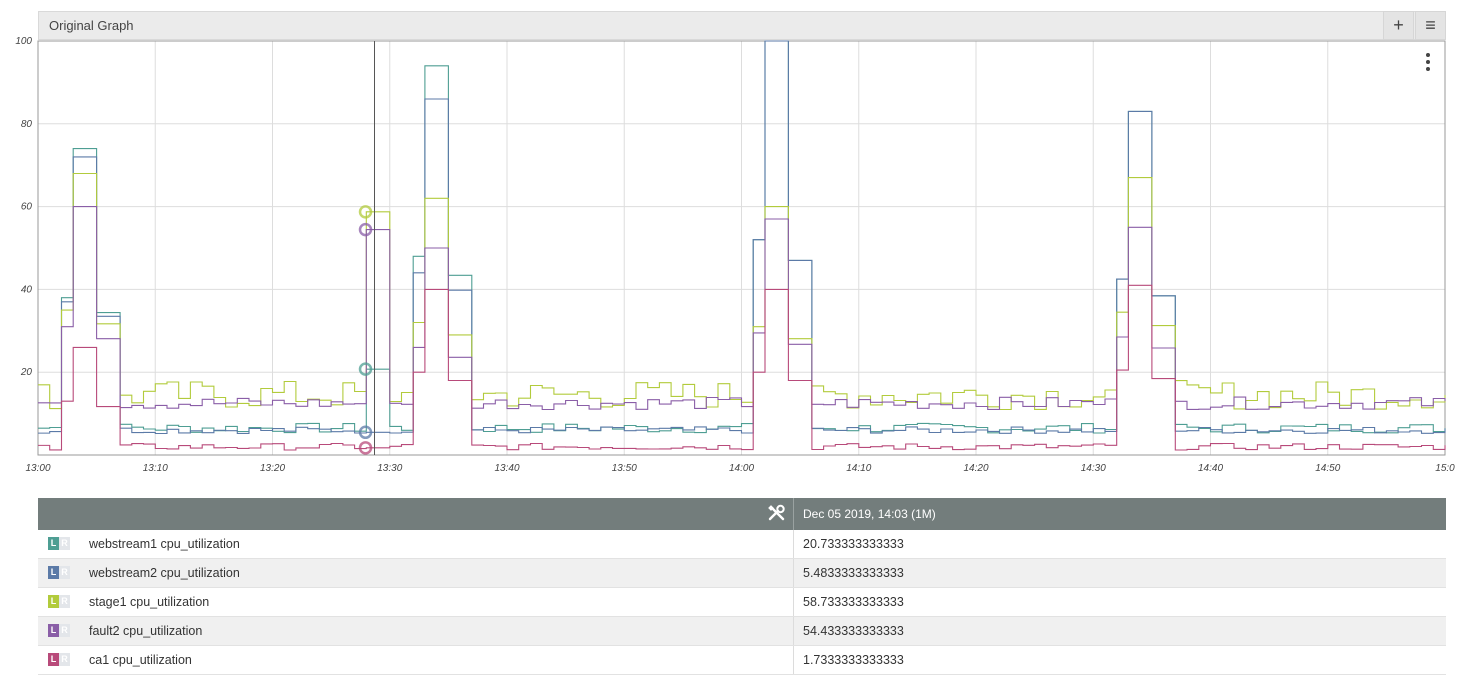  What do you see at coordinates (37, 468) in the screenshot?
I see `x-tick-label: 13:00` at bounding box center [37, 468].